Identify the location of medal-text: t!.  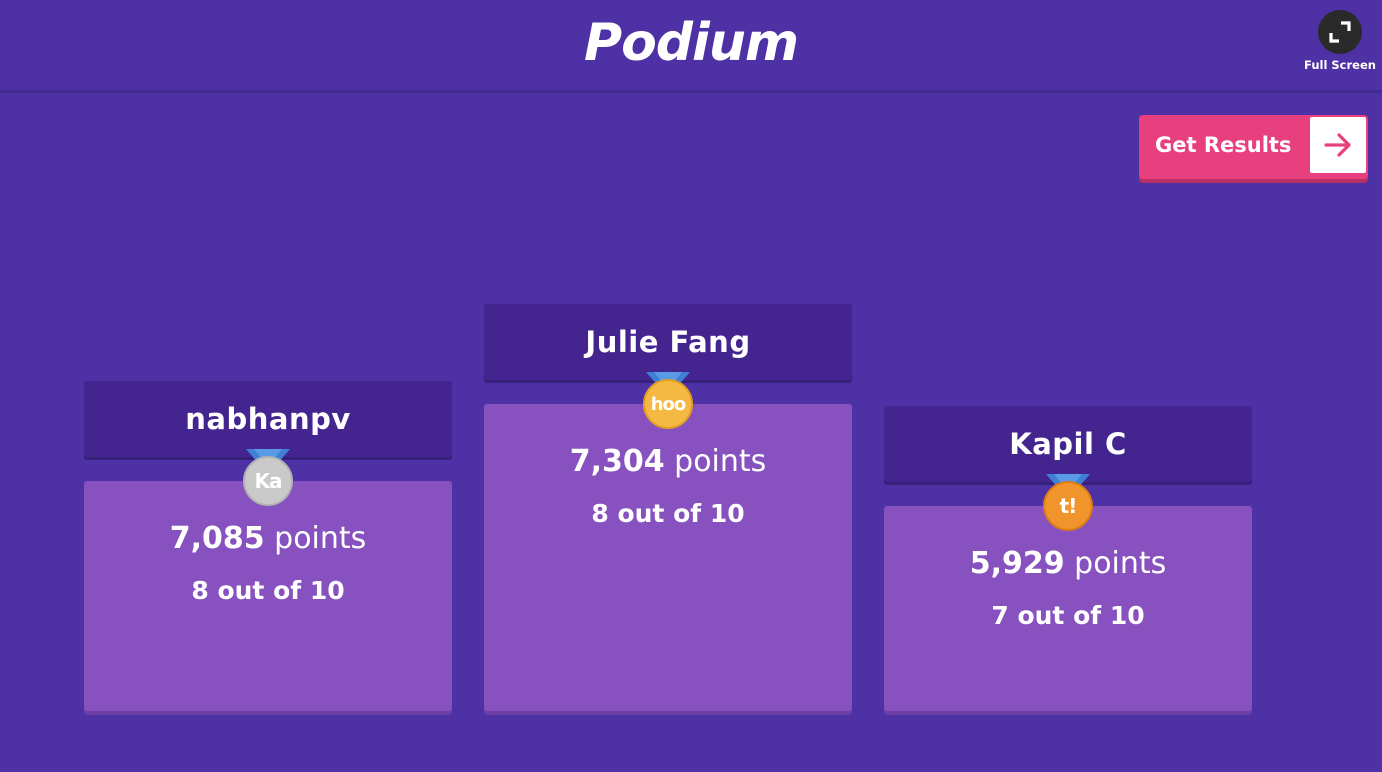
(1068, 506).